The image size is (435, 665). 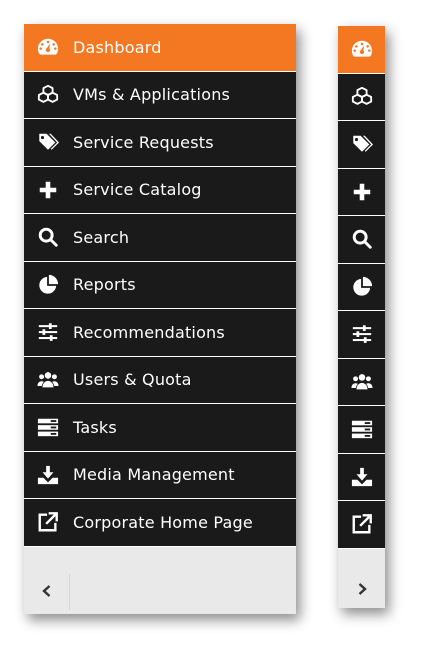 I want to click on sidebar-item-label: Service Requests, so click(x=143, y=142).